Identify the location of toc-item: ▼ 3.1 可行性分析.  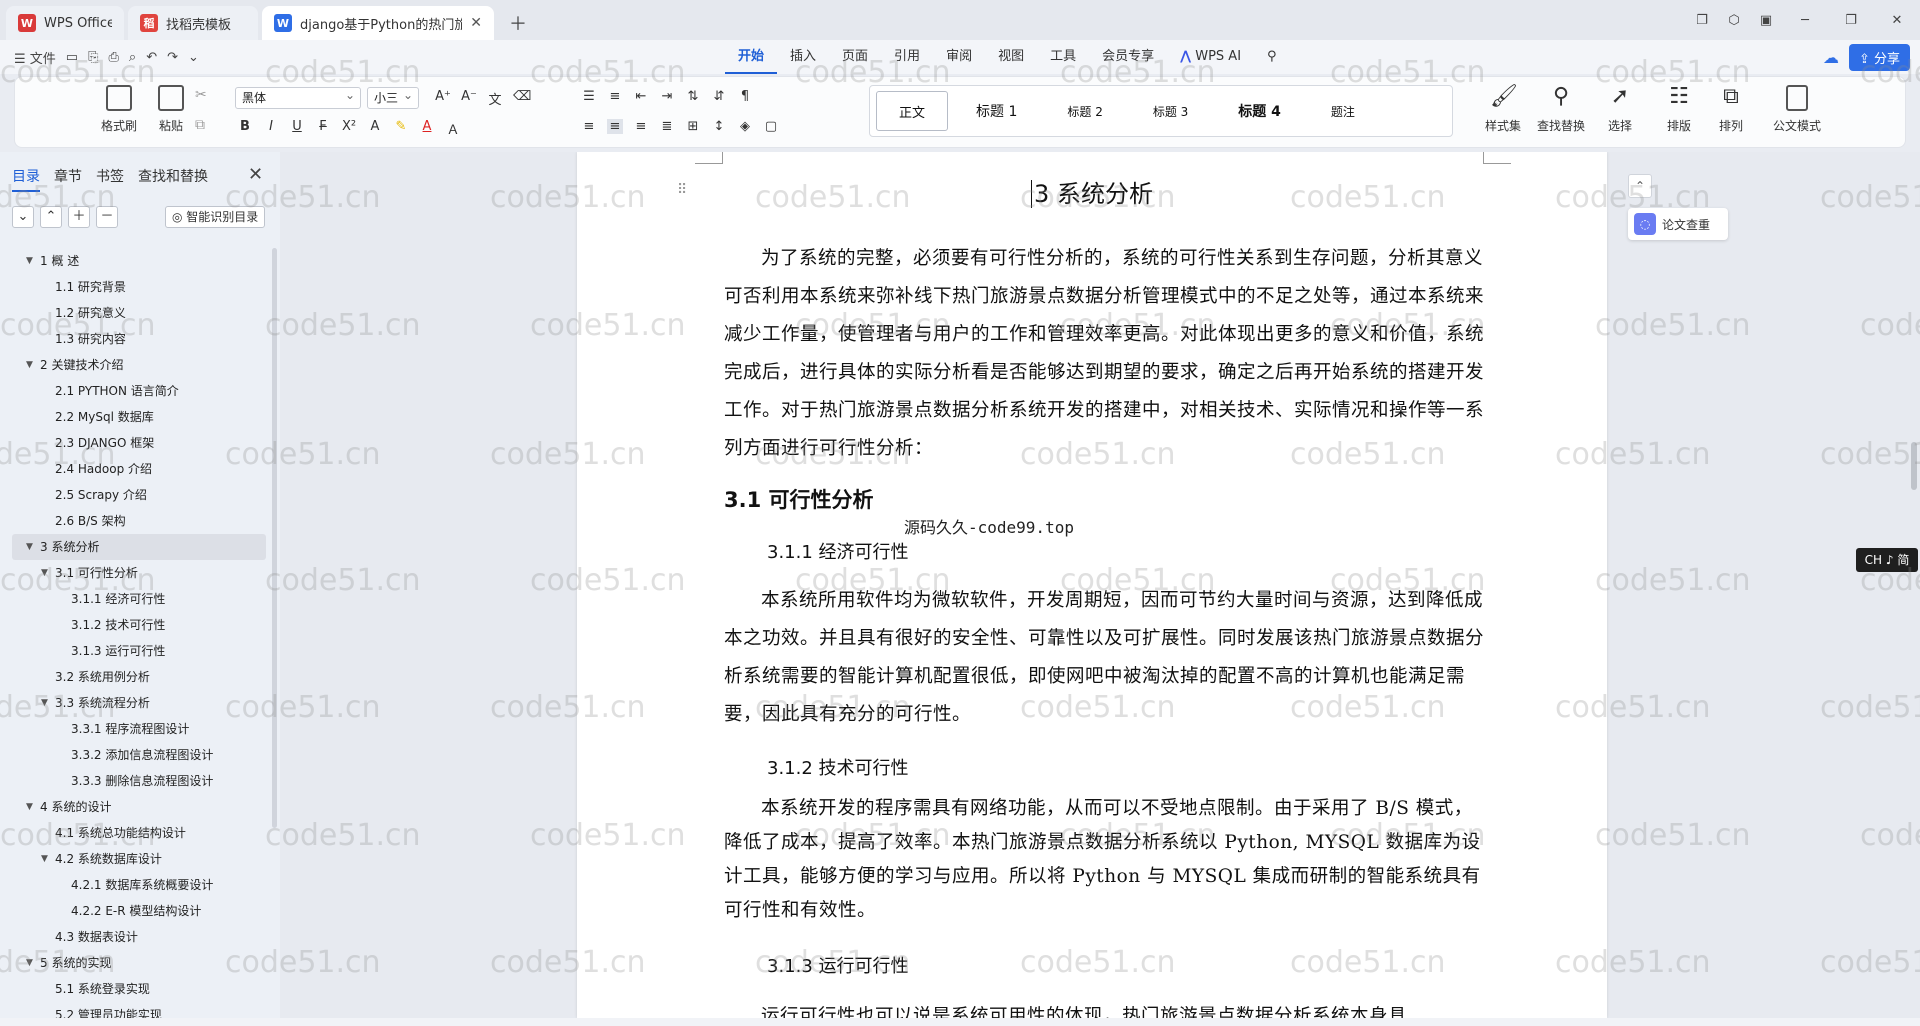
(136, 573).